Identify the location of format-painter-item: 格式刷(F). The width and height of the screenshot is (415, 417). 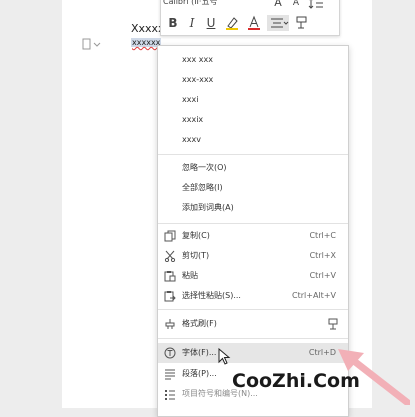
(253, 324).